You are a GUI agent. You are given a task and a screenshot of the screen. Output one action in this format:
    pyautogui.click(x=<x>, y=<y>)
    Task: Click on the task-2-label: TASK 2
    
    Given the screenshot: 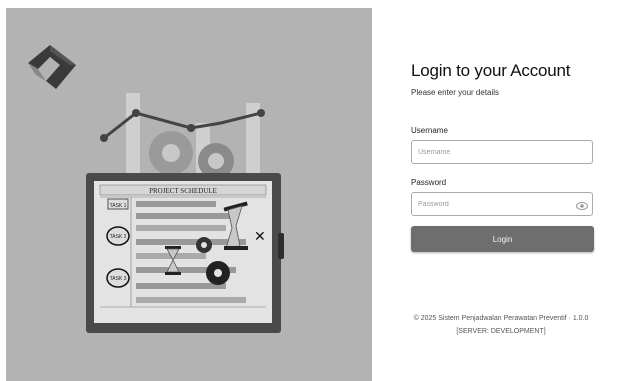 What is the action you would take?
    pyautogui.click(x=118, y=237)
    